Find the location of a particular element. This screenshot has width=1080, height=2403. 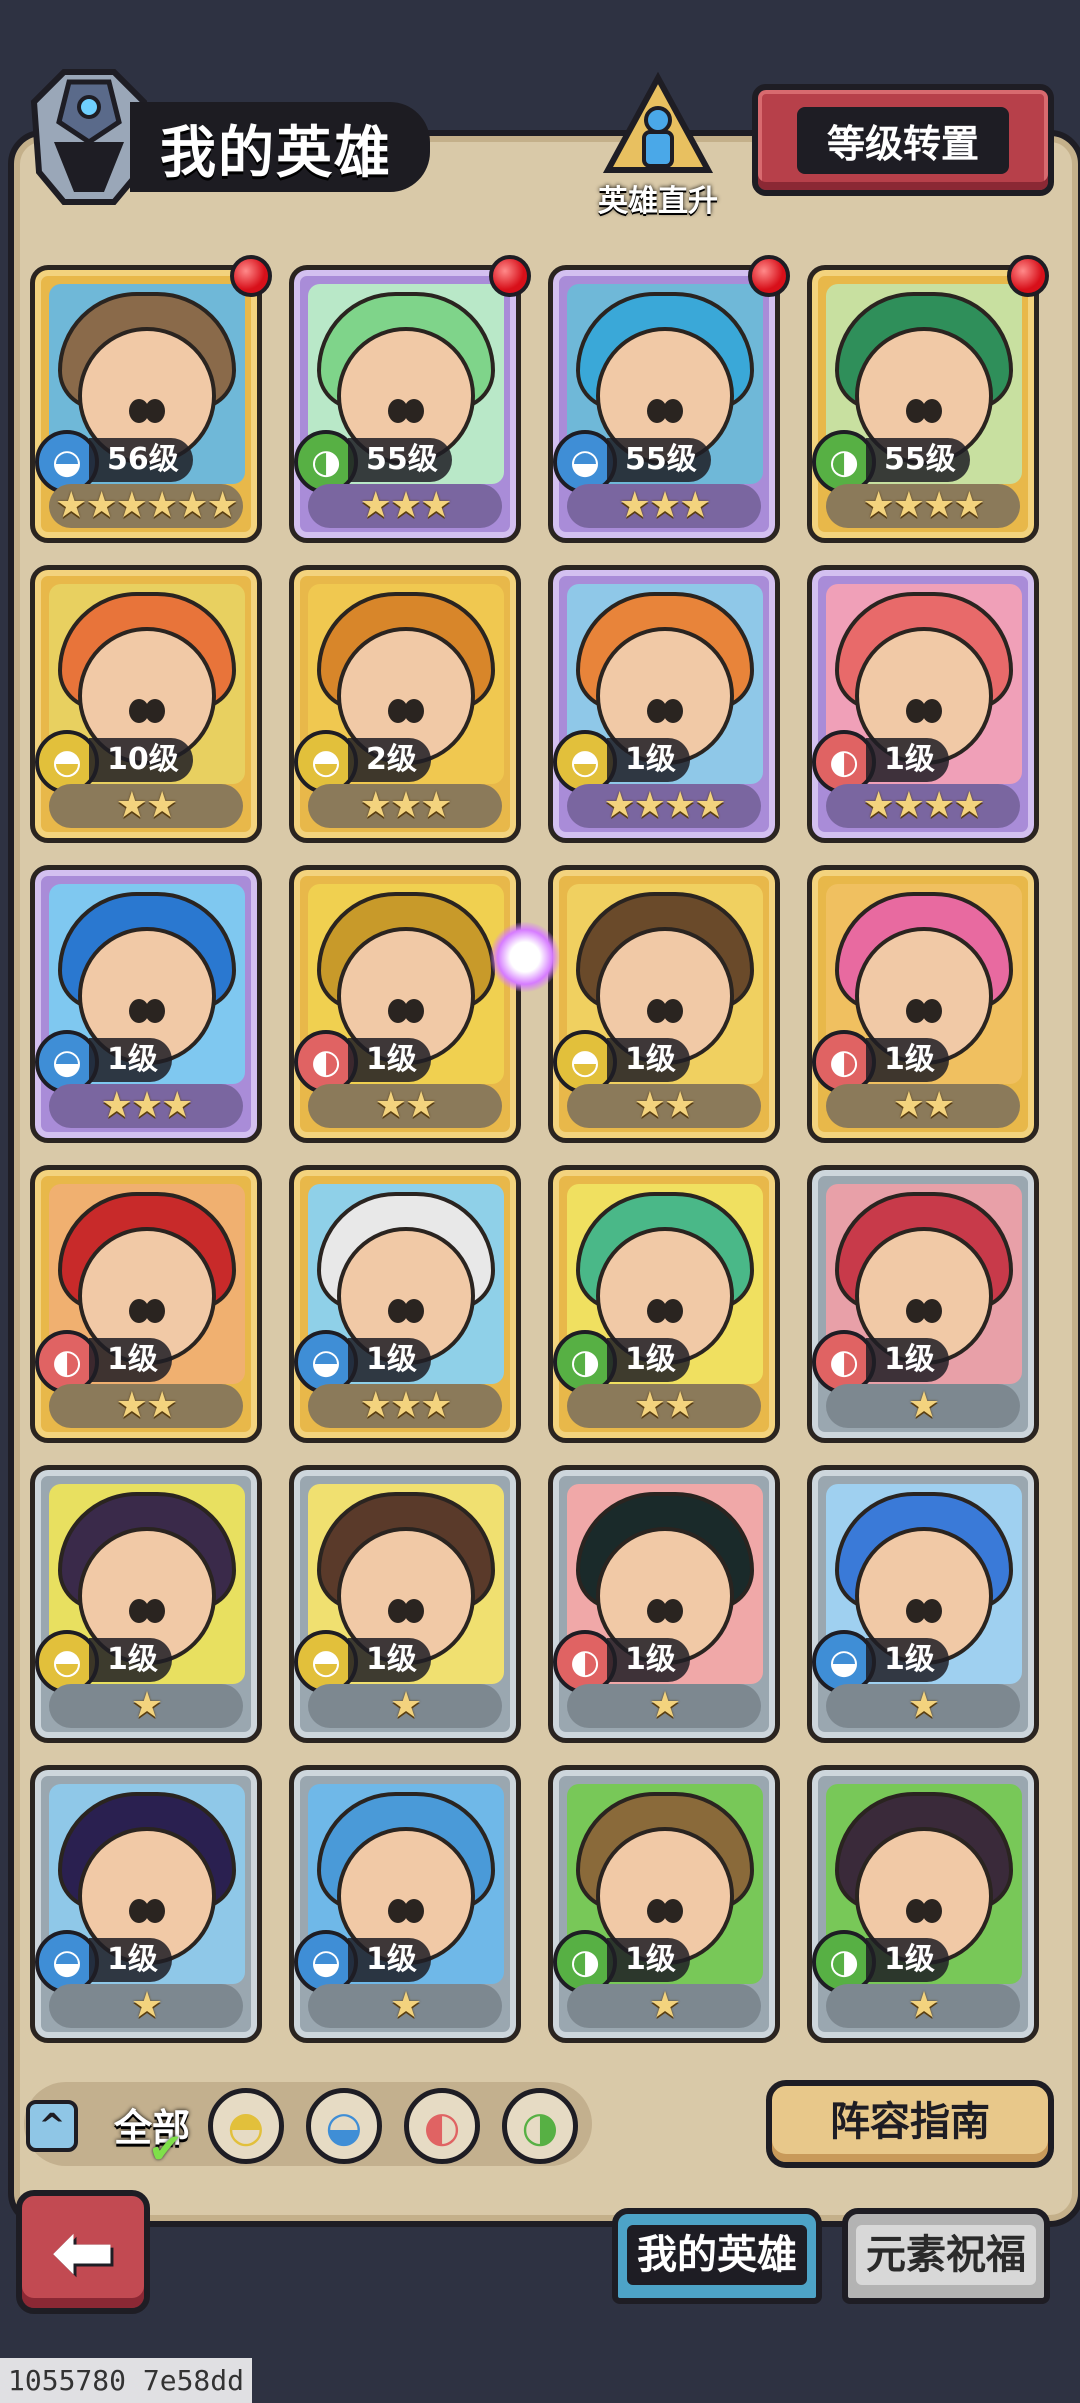

hero-level: 56级 is located at coordinates (141, 460).